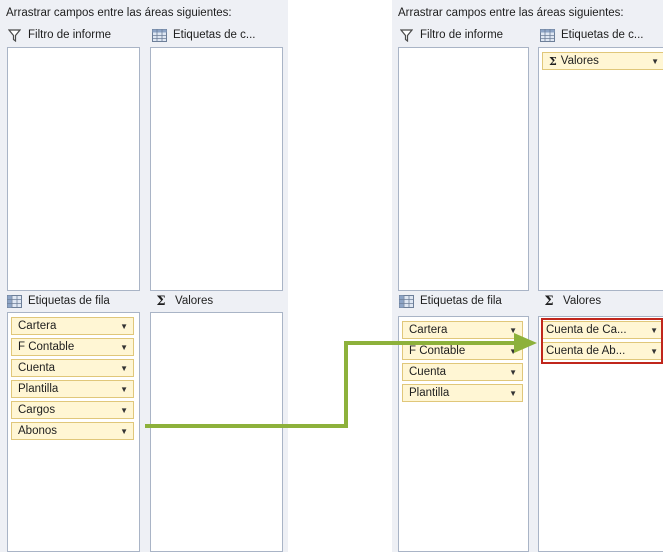 The width and height of the screenshot is (663, 552). Describe the element at coordinates (38, 431) in the screenshot. I see `row-field-label: Abonos` at that location.